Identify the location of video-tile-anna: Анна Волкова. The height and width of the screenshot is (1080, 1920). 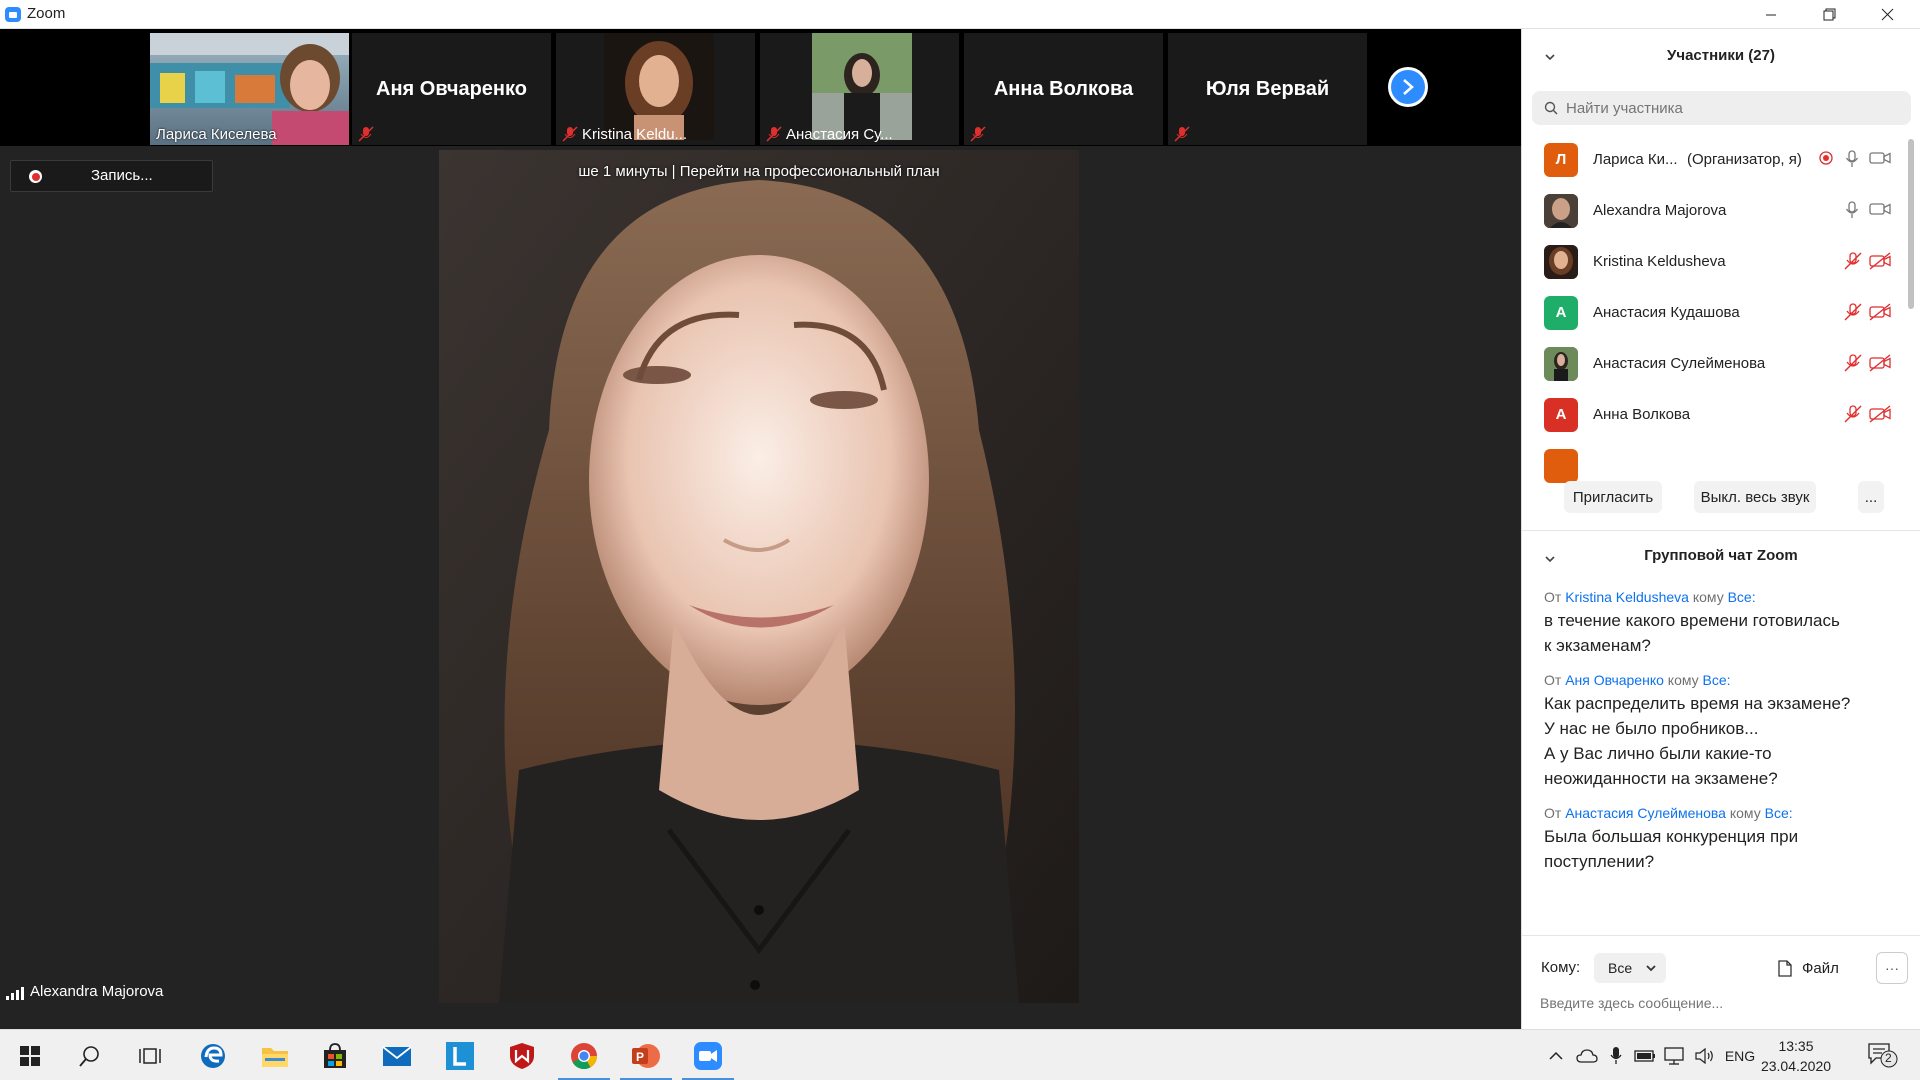
(1063, 89).